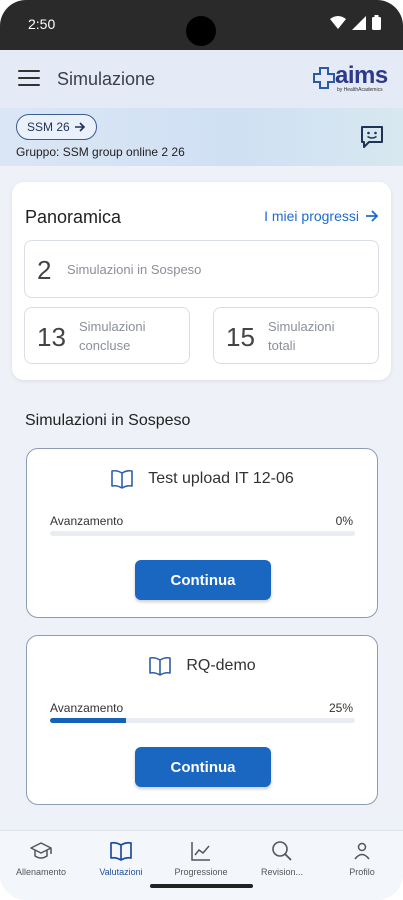  Describe the element at coordinates (361, 75) in the screenshot. I see `logo-text: aims` at that location.